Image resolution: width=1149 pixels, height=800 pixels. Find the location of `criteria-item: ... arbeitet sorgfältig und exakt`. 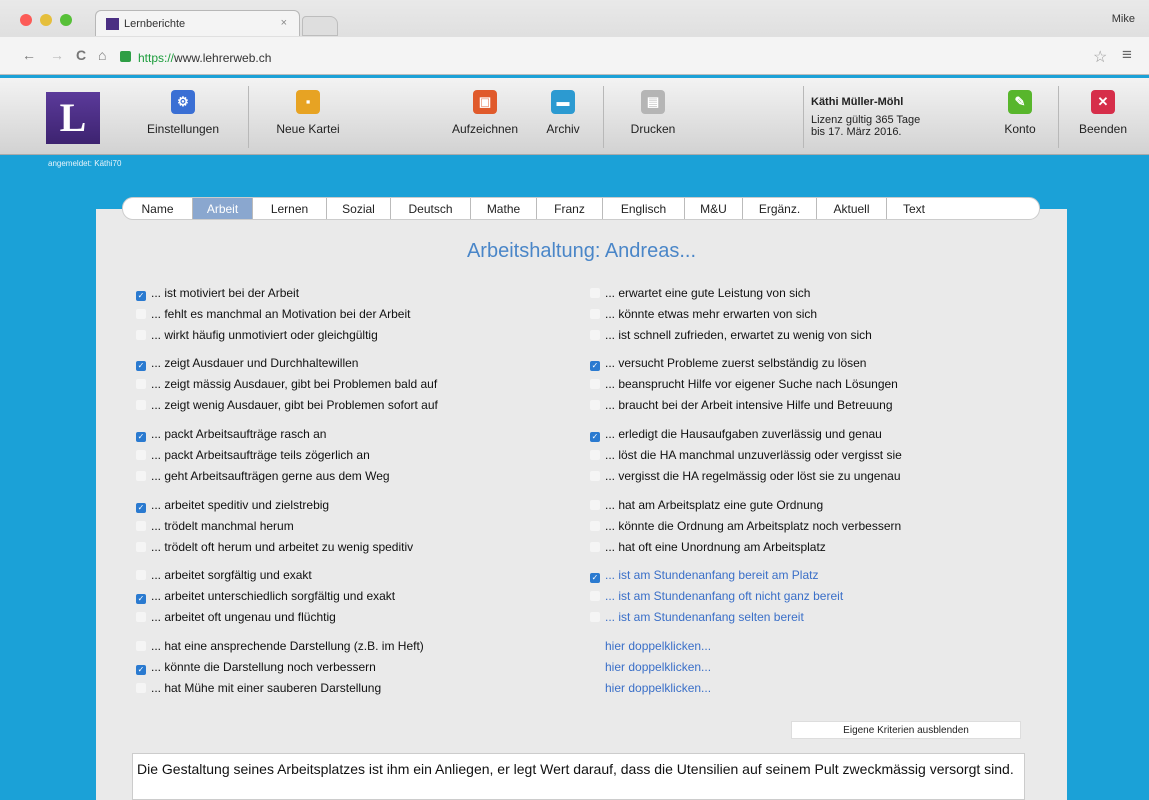

criteria-item: ... arbeitet sorgfältig und exakt is located at coordinates (224, 576).